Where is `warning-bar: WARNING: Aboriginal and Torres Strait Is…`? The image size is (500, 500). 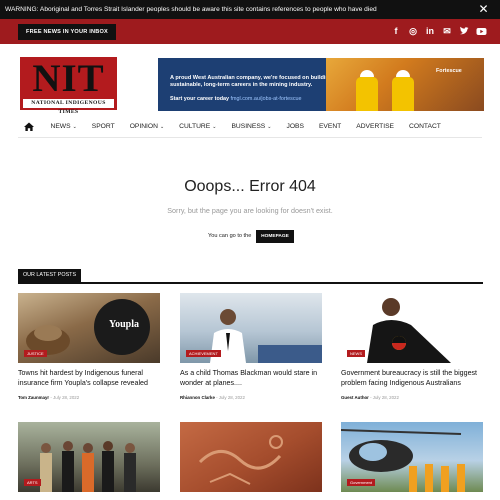 warning-bar: WARNING: Aboriginal and Torres Strait Is… is located at coordinates (250, 9).